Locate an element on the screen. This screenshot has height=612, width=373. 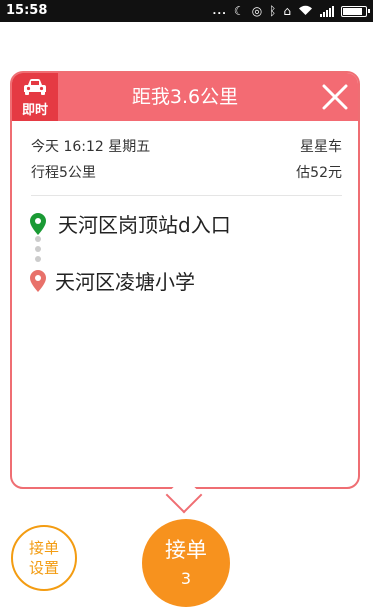
destination-pin-icon is located at coordinates (38, 280).